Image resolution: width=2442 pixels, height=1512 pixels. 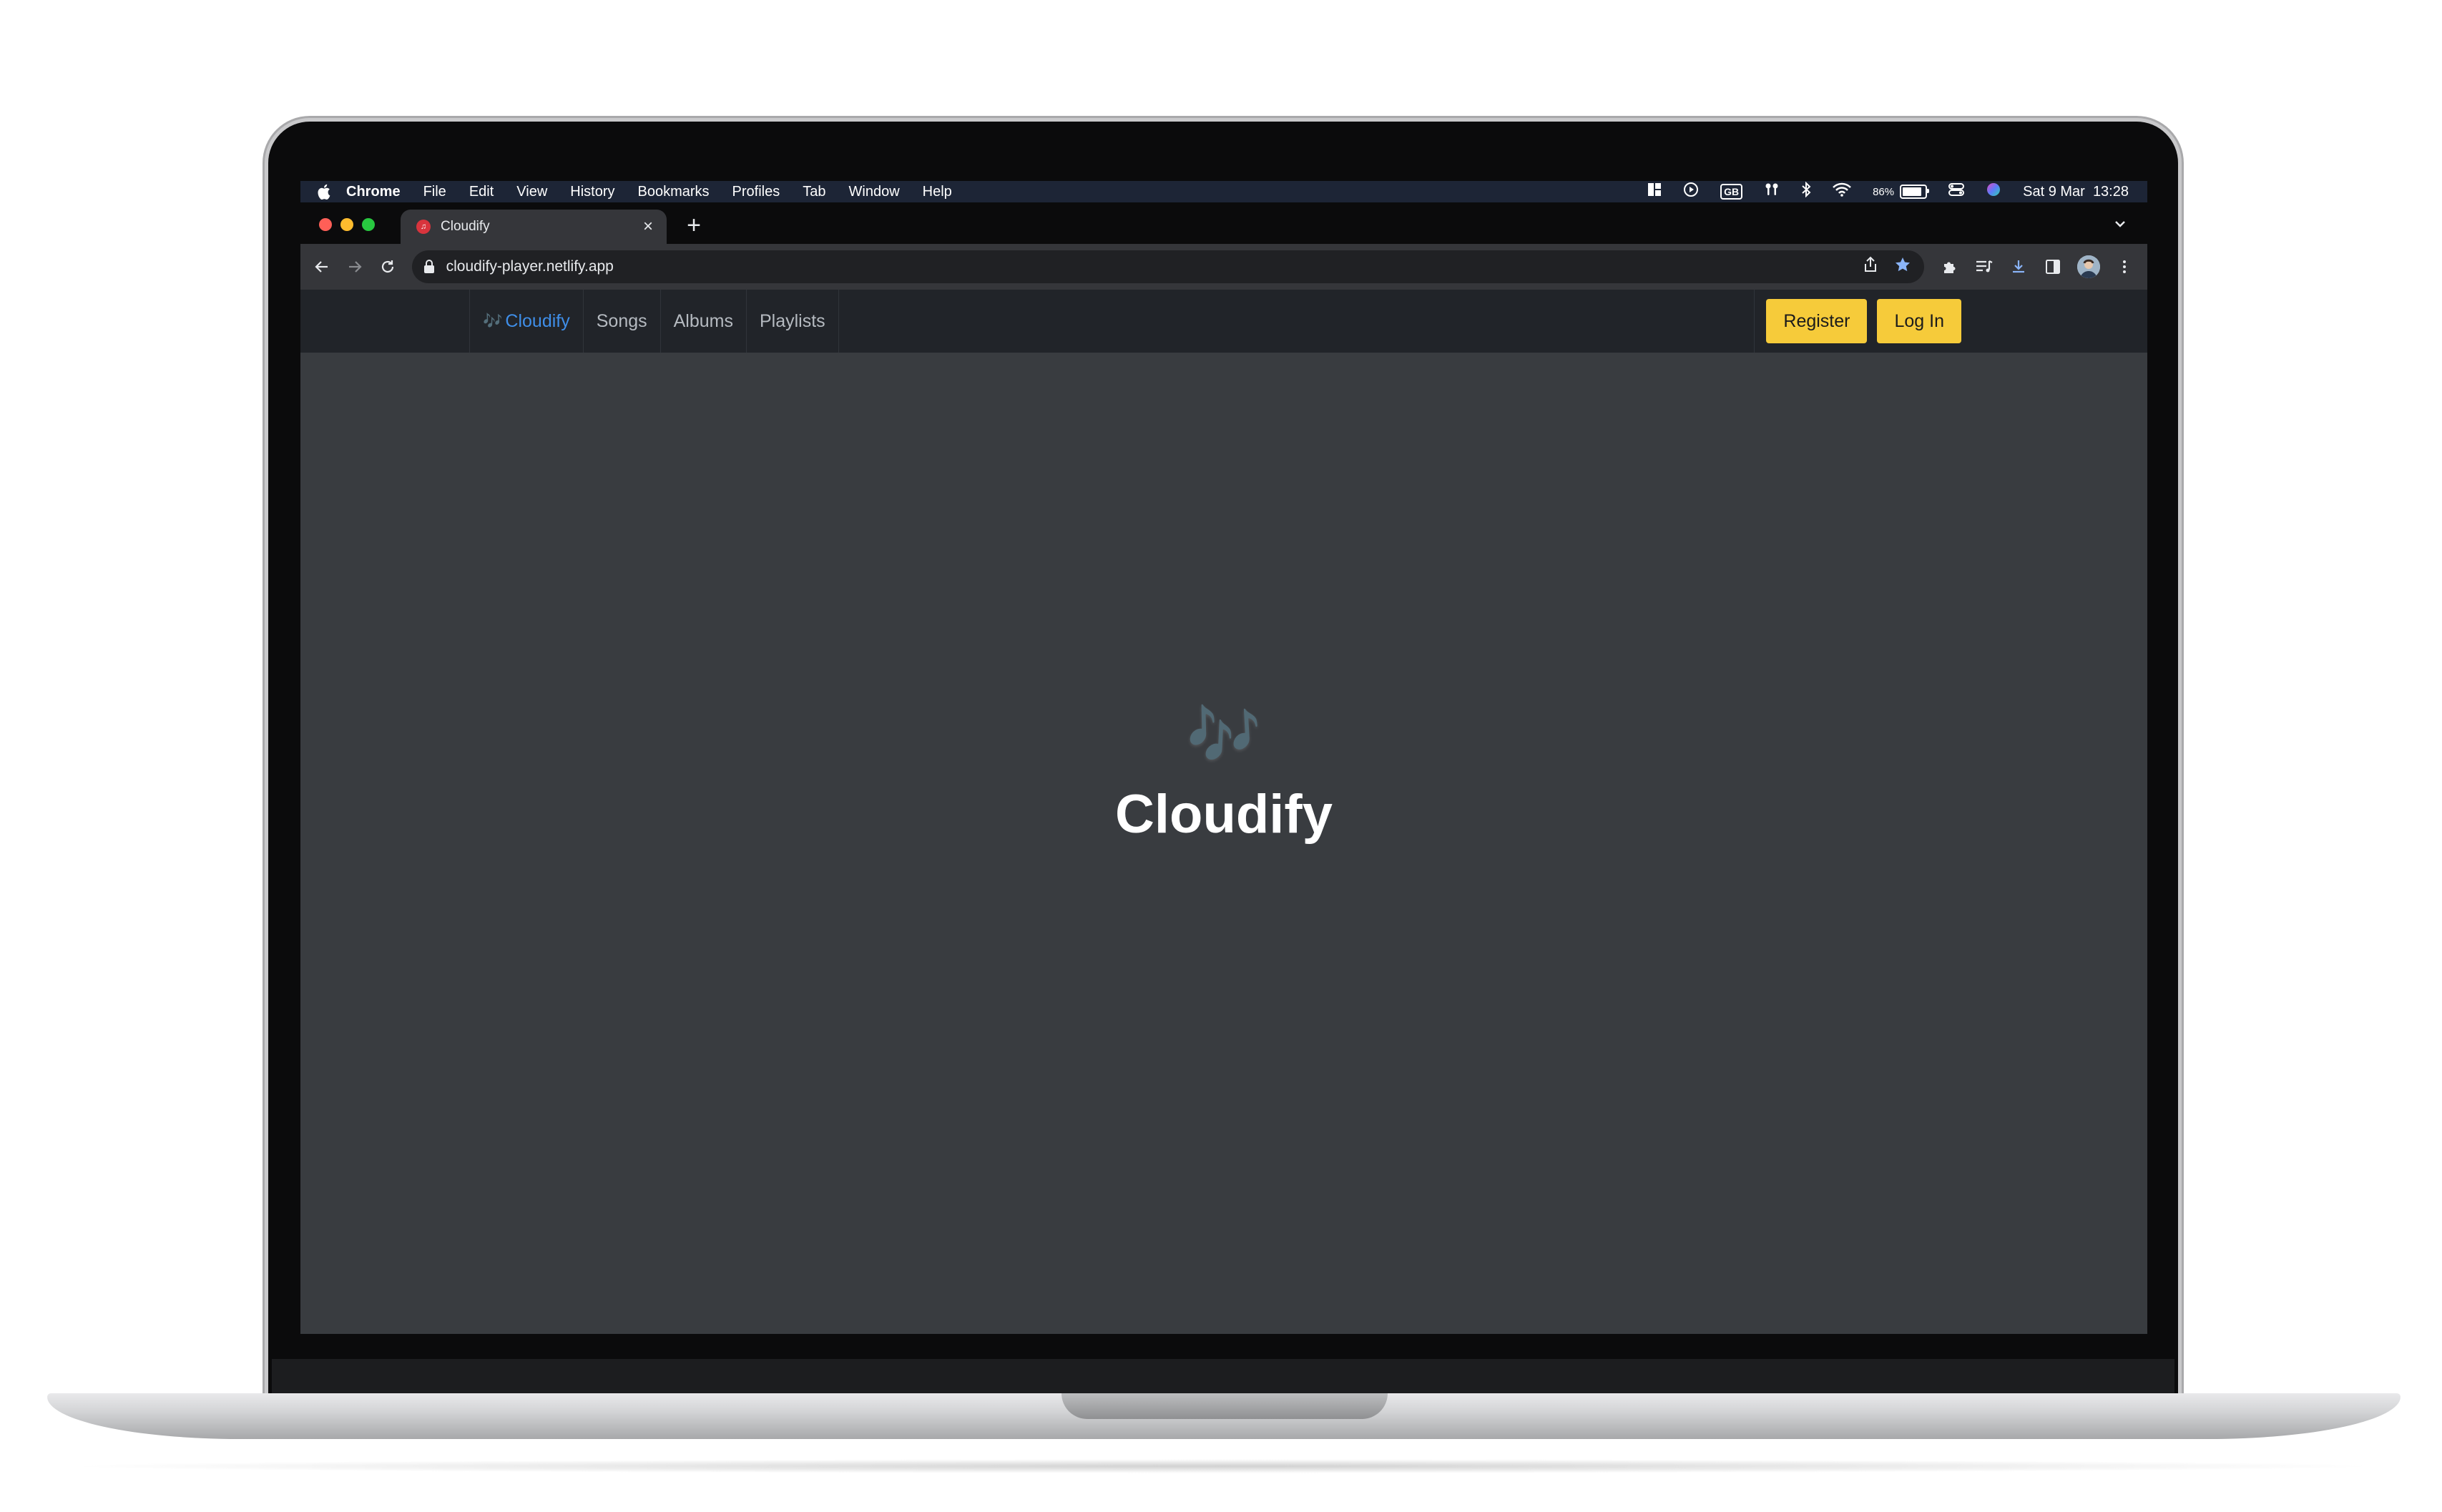 I want to click on site-nav-links: 🎶 Cloudify Songs Albums Playlists, so click(x=654, y=321).